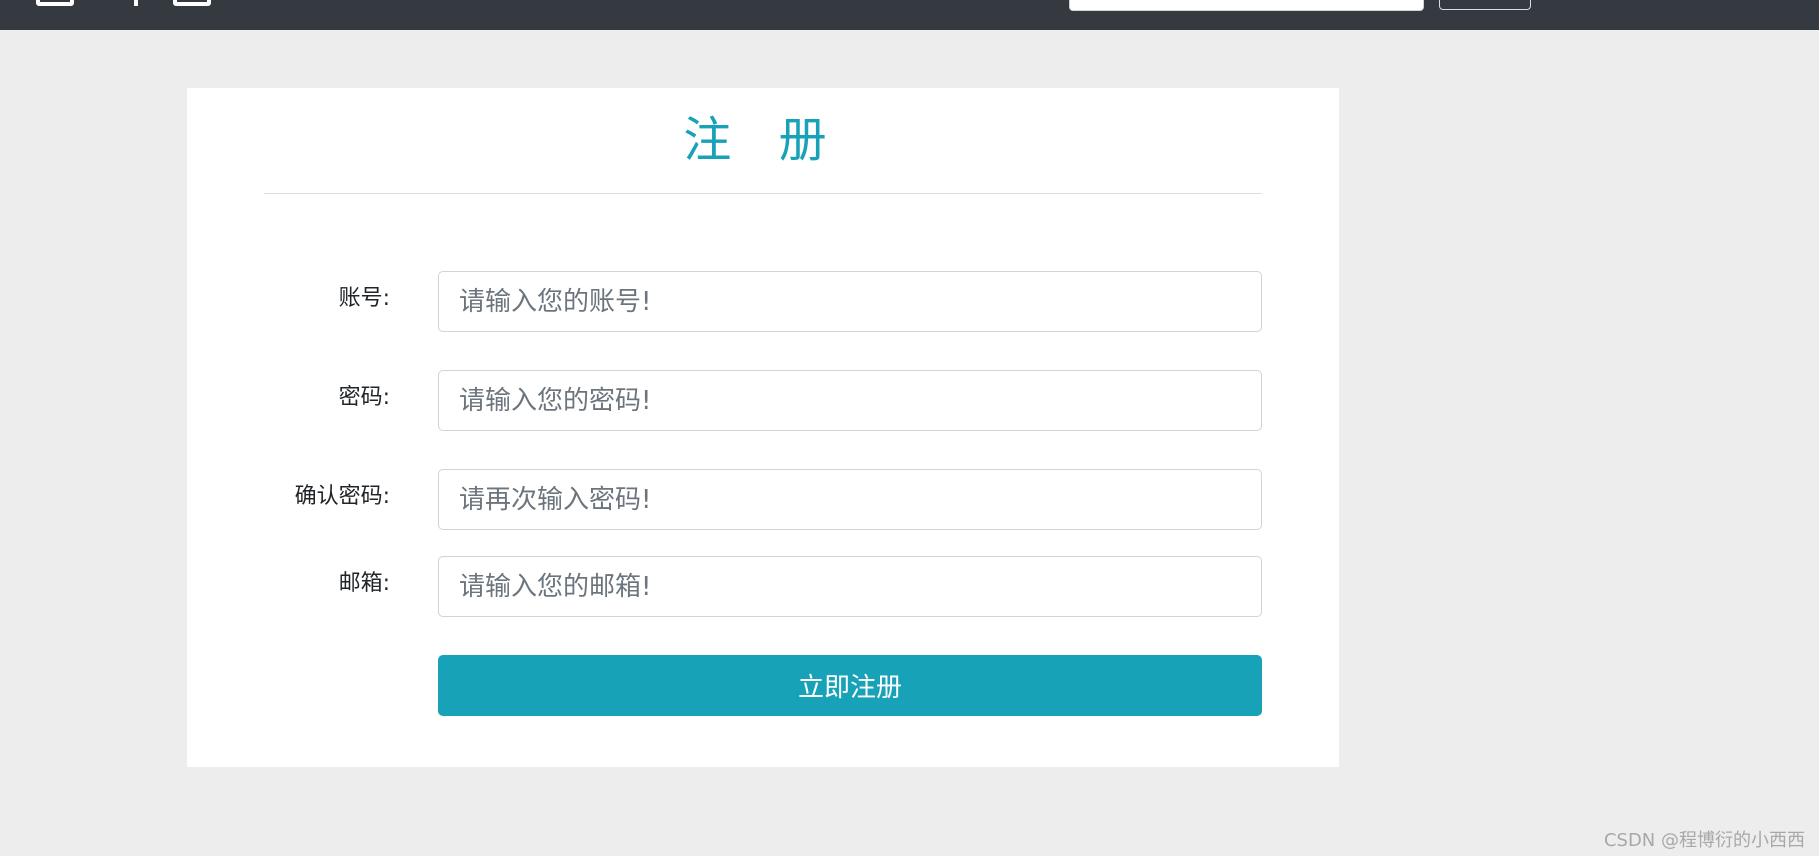  Describe the element at coordinates (850, 301) in the screenshot. I see `account-input` at that location.